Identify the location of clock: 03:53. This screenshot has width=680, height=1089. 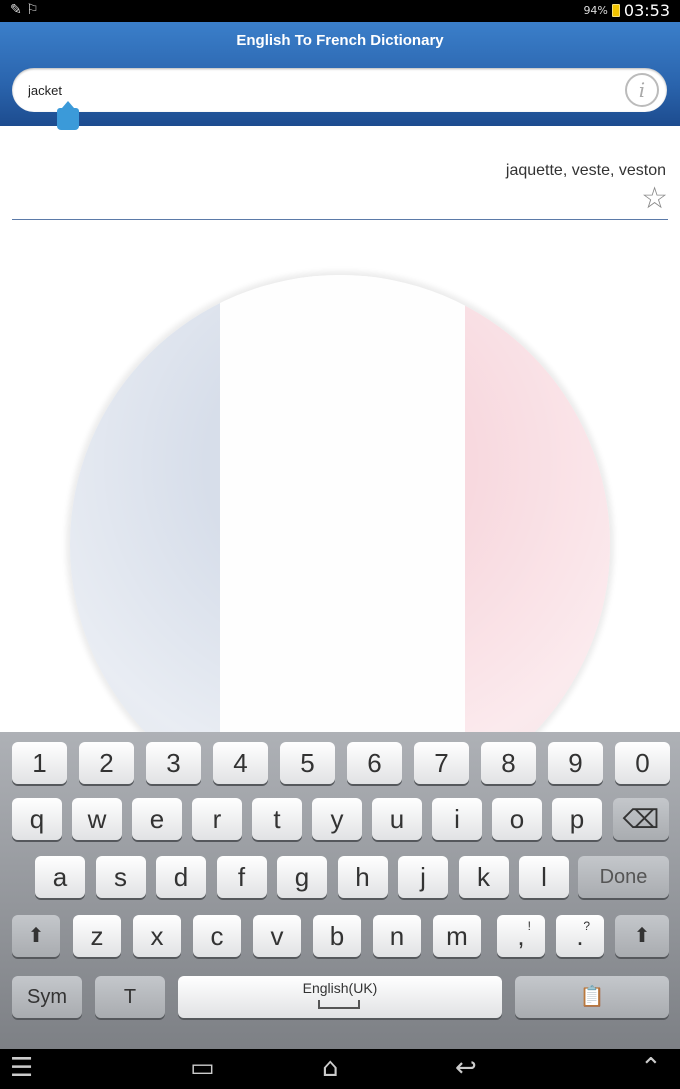
(646, 10).